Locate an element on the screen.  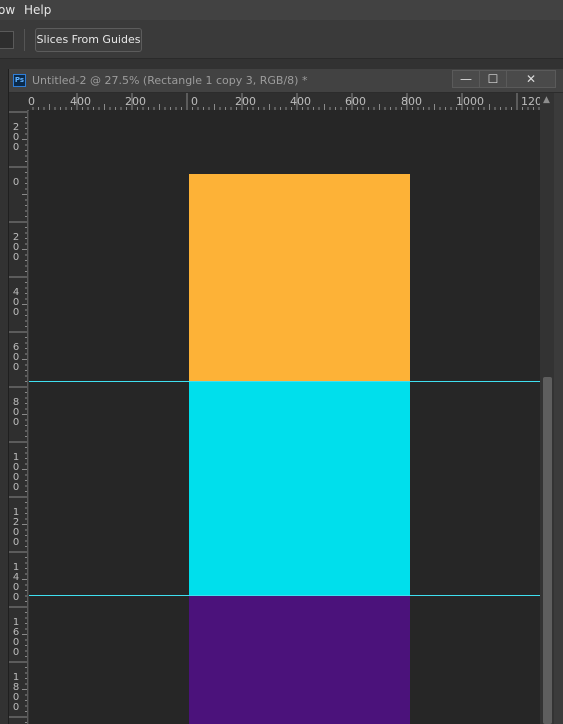
ruler-left-label: 6 0 0 is located at coordinates (16, 357).